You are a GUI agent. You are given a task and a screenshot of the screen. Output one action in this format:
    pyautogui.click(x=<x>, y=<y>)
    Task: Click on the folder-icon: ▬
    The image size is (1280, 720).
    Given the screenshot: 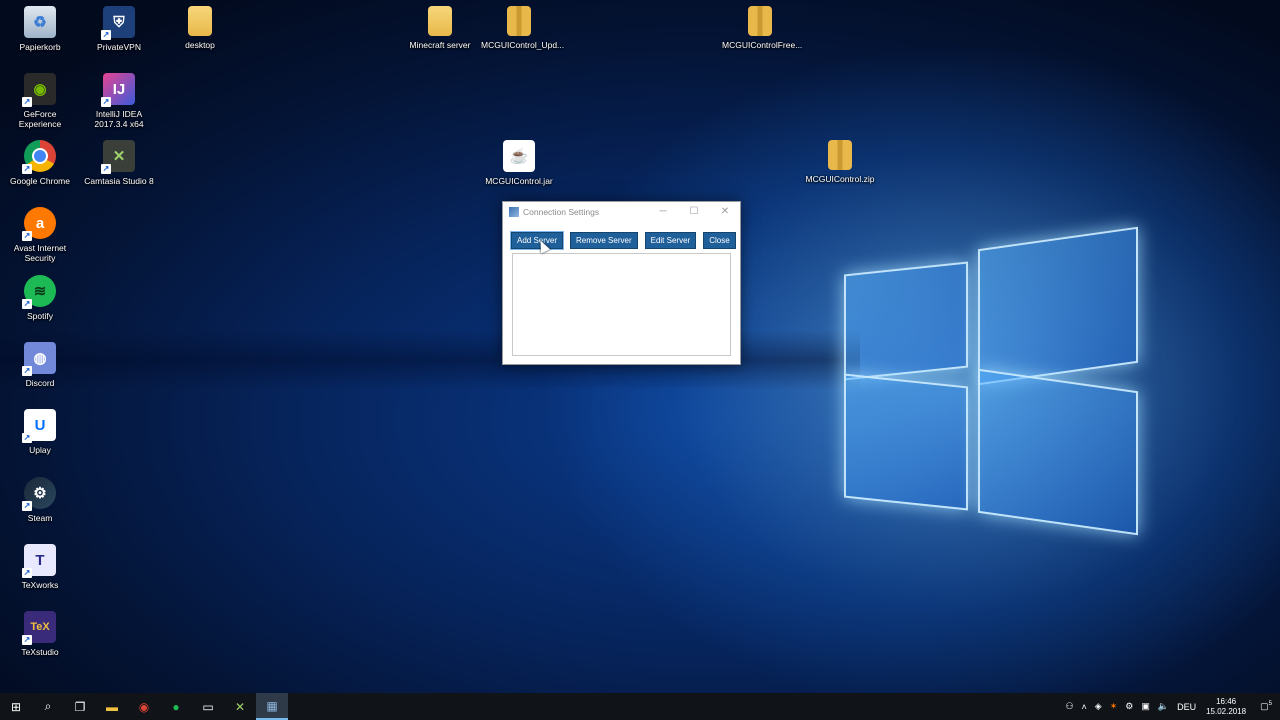 What is the action you would take?
    pyautogui.click(x=112, y=706)
    